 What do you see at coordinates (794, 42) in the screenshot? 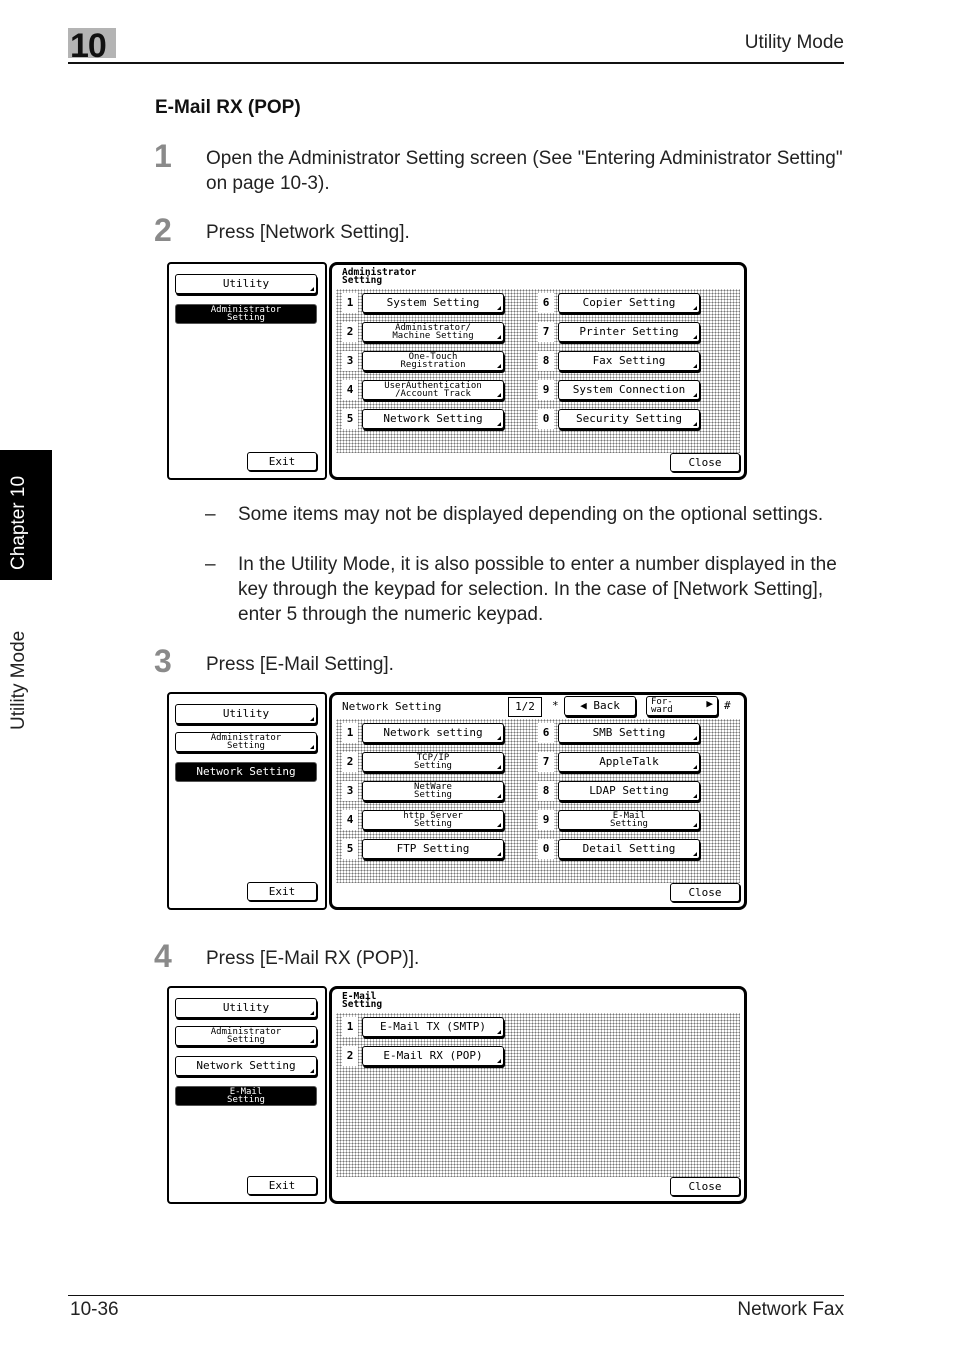
I see `header-title: Utility Mode` at bounding box center [794, 42].